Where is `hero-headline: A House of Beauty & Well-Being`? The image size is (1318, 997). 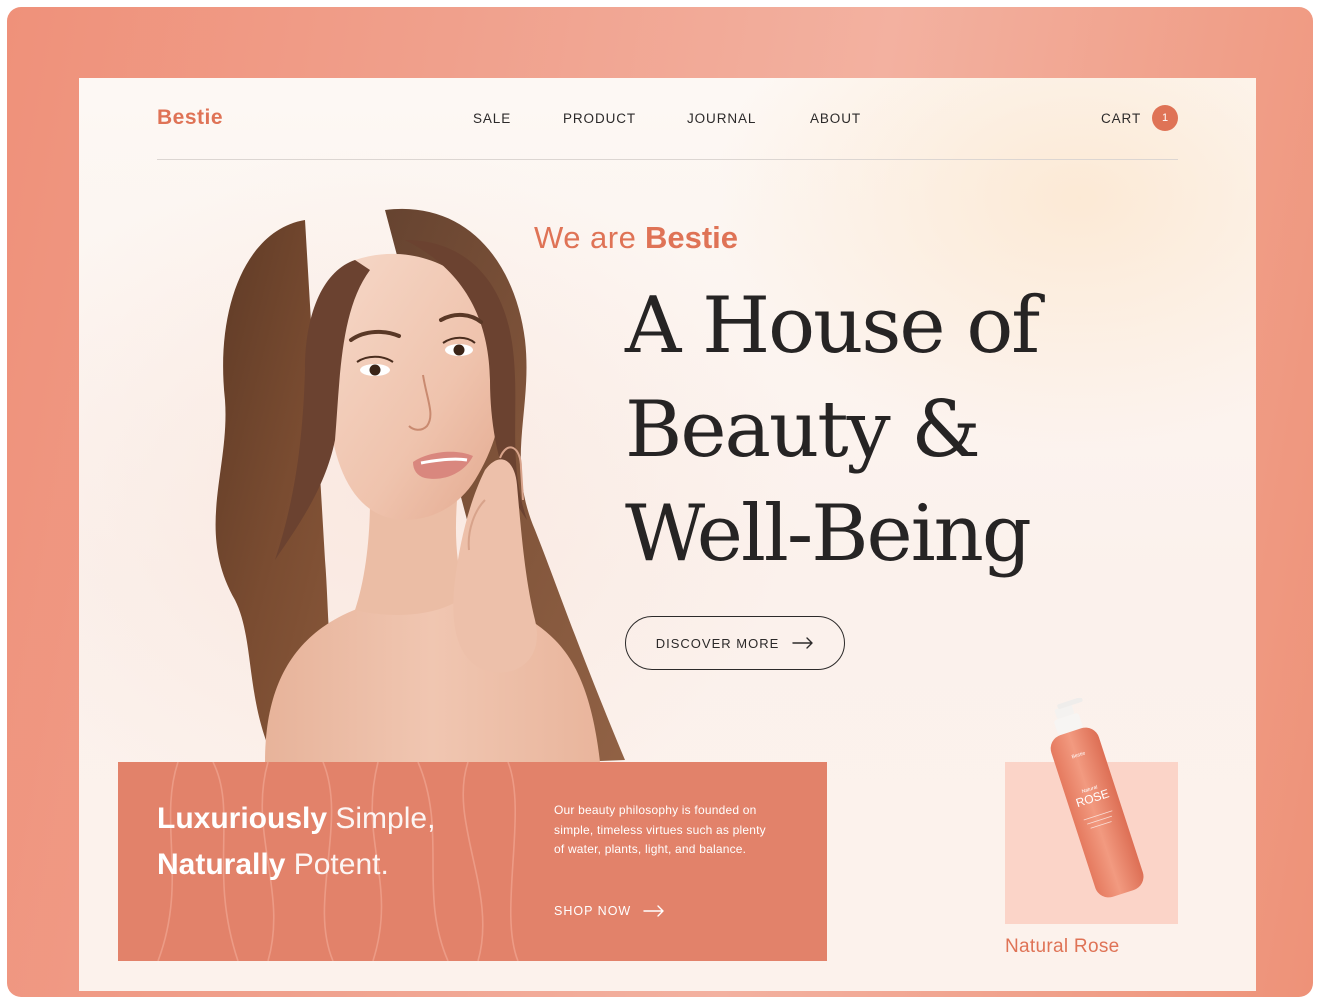
hero-headline: A House of Beauty & Well-Being is located at coordinates (832, 430).